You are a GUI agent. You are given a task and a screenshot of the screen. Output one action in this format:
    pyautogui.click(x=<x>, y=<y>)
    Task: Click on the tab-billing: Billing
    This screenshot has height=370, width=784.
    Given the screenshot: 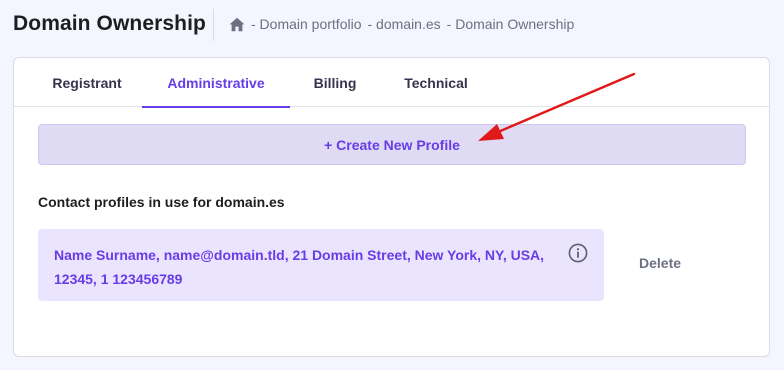 What is the action you would take?
    pyautogui.click(x=335, y=82)
    